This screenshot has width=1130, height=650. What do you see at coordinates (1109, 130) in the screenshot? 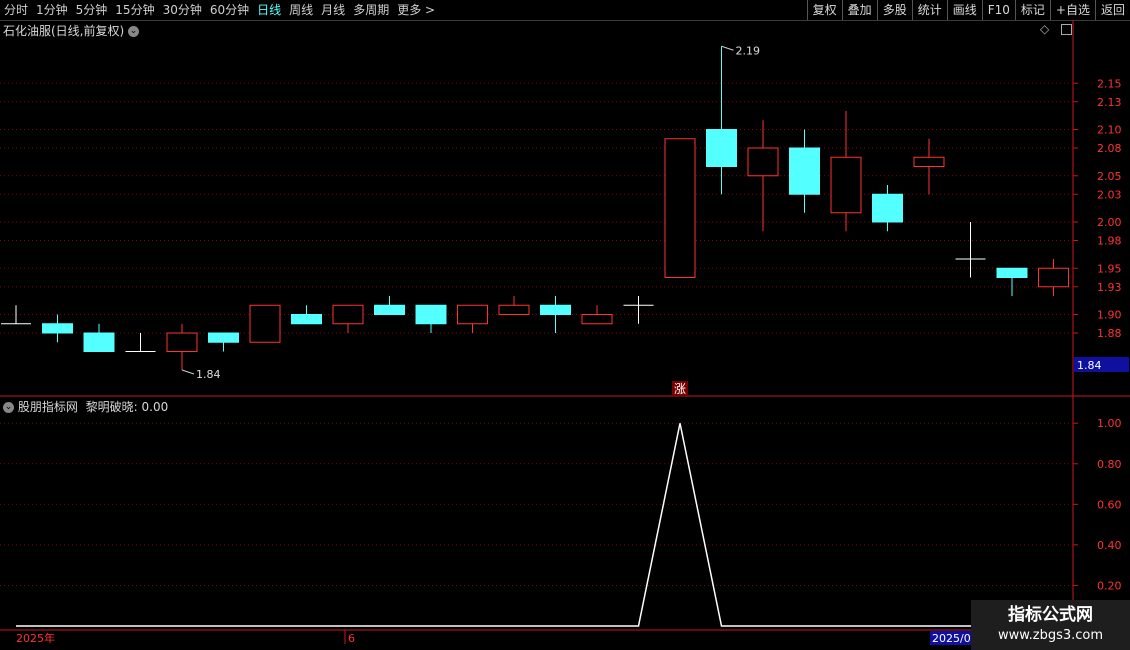
I see `y-tick-label: 2.10` at bounding box center [1109, 130].